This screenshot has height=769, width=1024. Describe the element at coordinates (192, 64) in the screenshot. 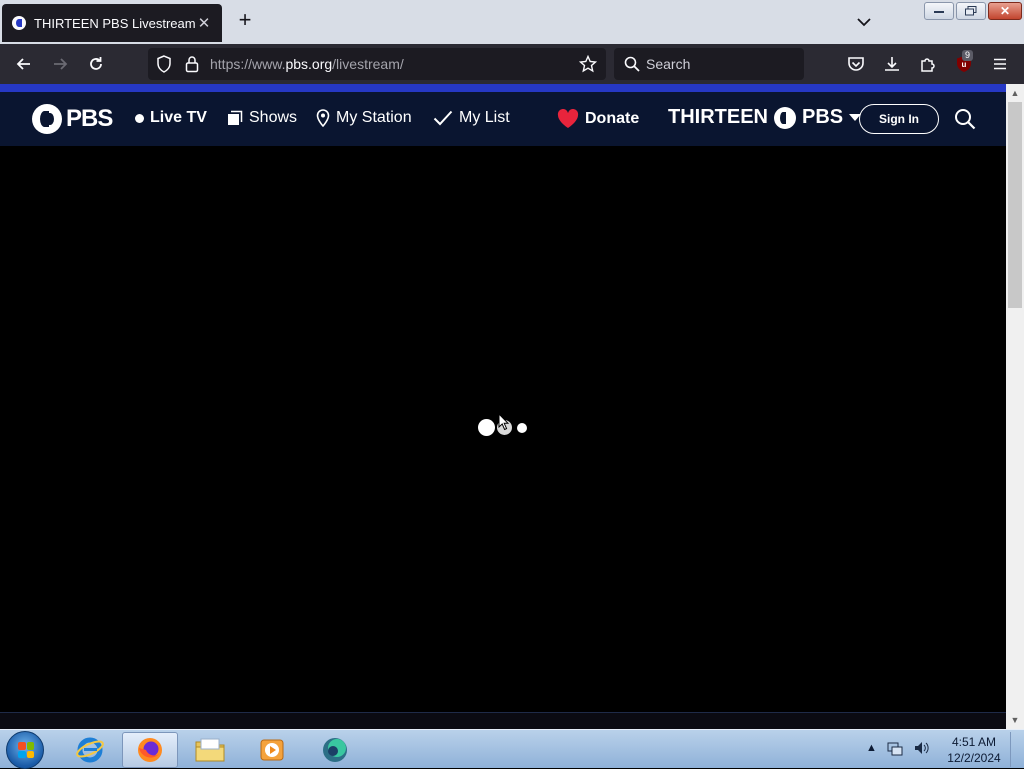

I see `lock-icon` at that location.